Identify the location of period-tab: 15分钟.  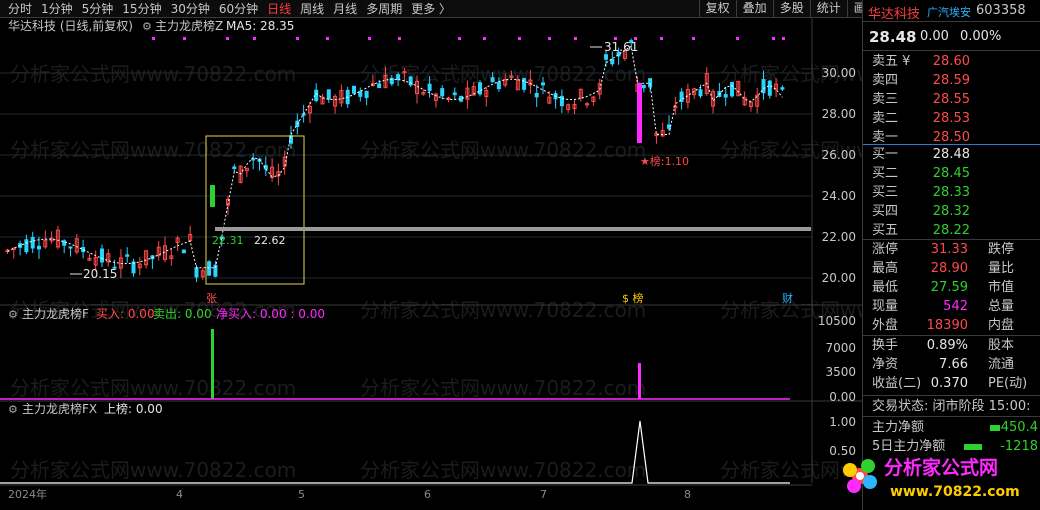
(141, 8).